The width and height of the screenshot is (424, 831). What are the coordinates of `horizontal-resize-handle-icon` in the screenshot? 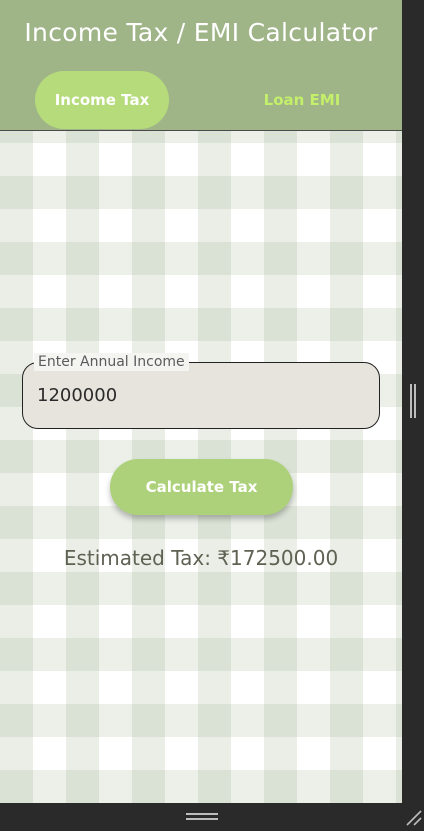 It's located at (202, 816).